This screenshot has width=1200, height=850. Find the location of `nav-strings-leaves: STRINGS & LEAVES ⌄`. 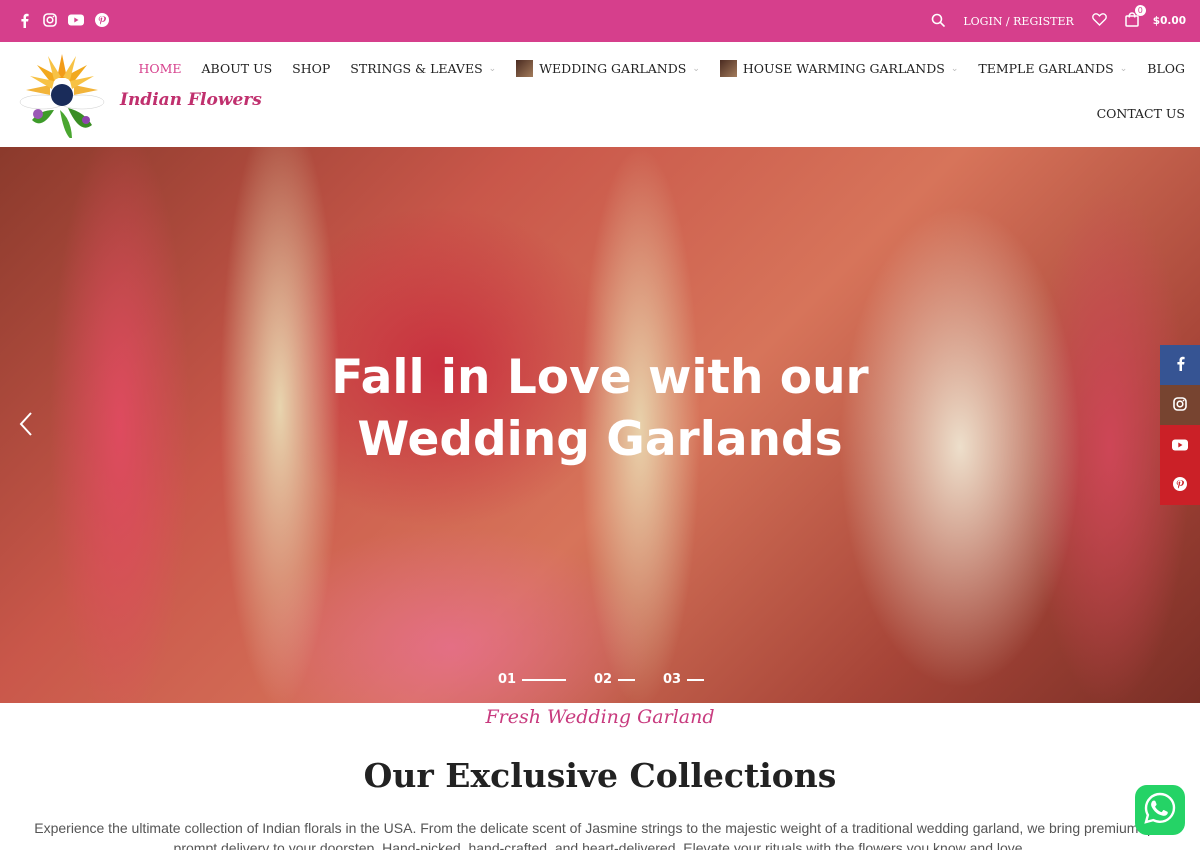

nav-strings-leaves: STRINGS & LEAVES ⌄ is located at coordinates (423, 68).